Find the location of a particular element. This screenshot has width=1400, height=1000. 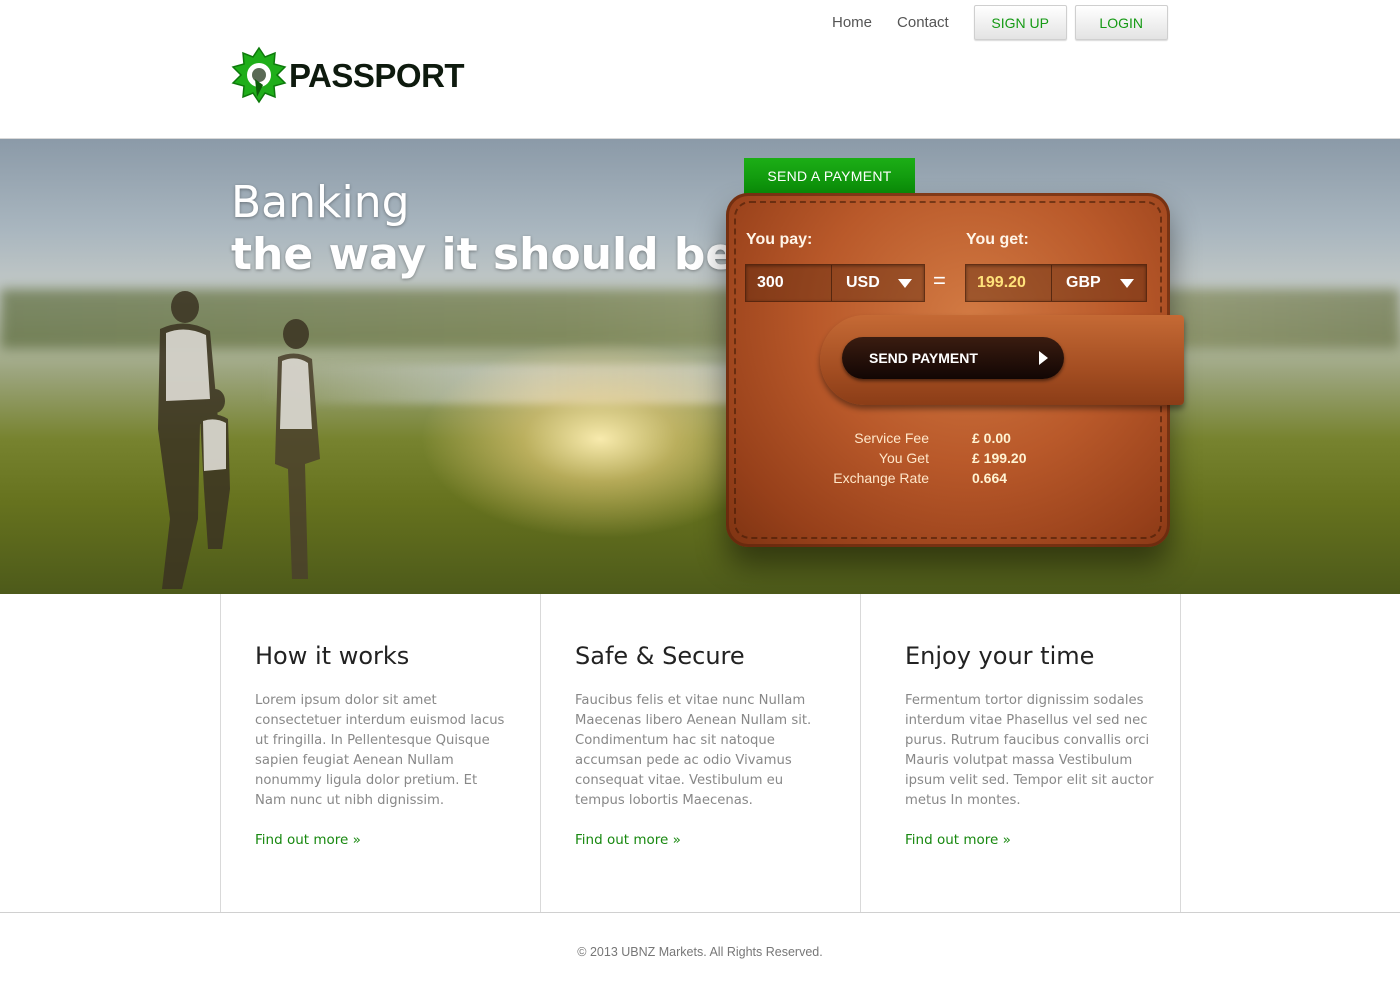

signup-button: SIGN UP is located at coordinates (1020, 22).